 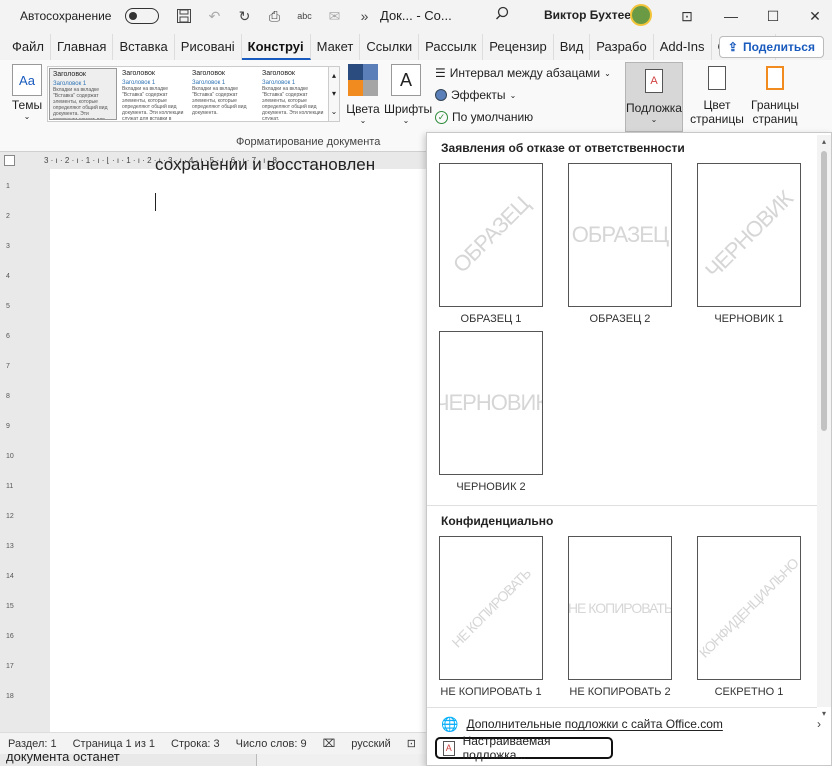 I want to click on search-icon, so click(x=502, y=15).